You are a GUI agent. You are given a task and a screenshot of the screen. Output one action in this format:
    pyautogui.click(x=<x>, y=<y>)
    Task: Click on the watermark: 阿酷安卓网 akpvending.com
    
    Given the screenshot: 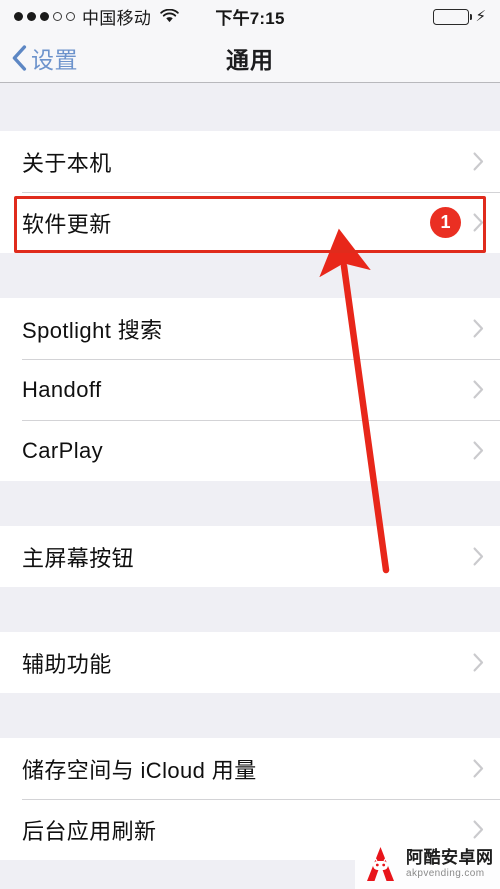 What is the action you would take?
    pyautogui.click(x=427, y=864)
    